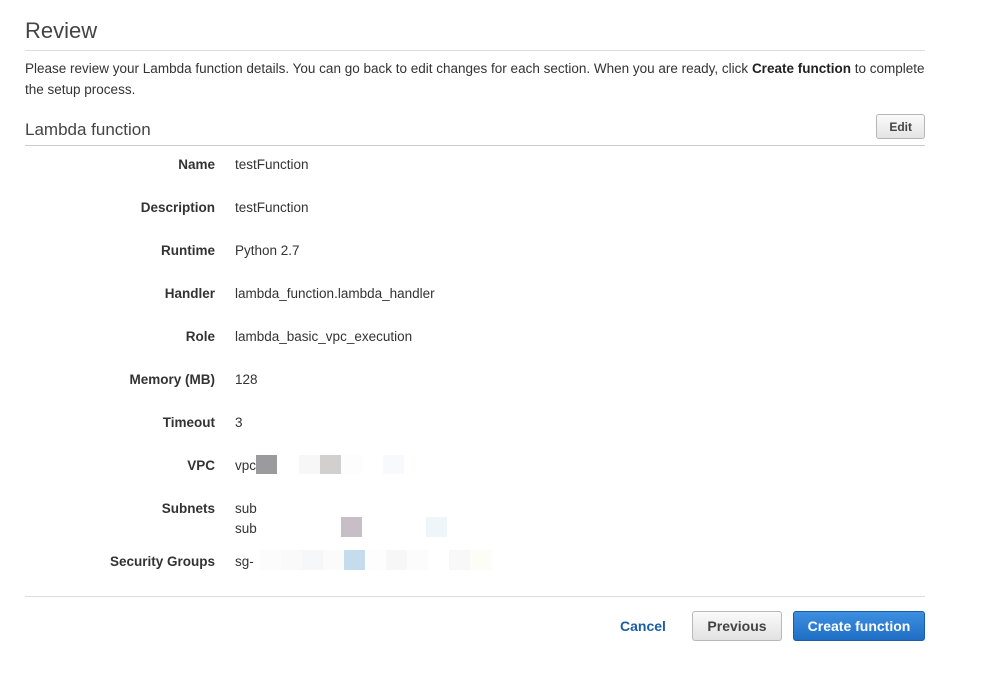 This screenshot has height=676, width=994. What do you see at coordinates (244, 561) in the screenshot?
I see `security-groups-value-text: sg-` at bounding box center [244, 561].